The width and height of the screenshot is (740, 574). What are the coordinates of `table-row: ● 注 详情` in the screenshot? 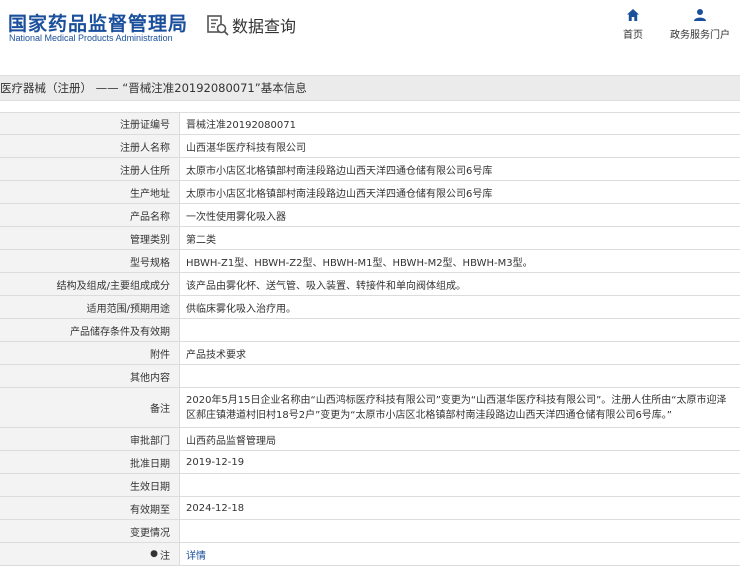 It's located at (370, 554).